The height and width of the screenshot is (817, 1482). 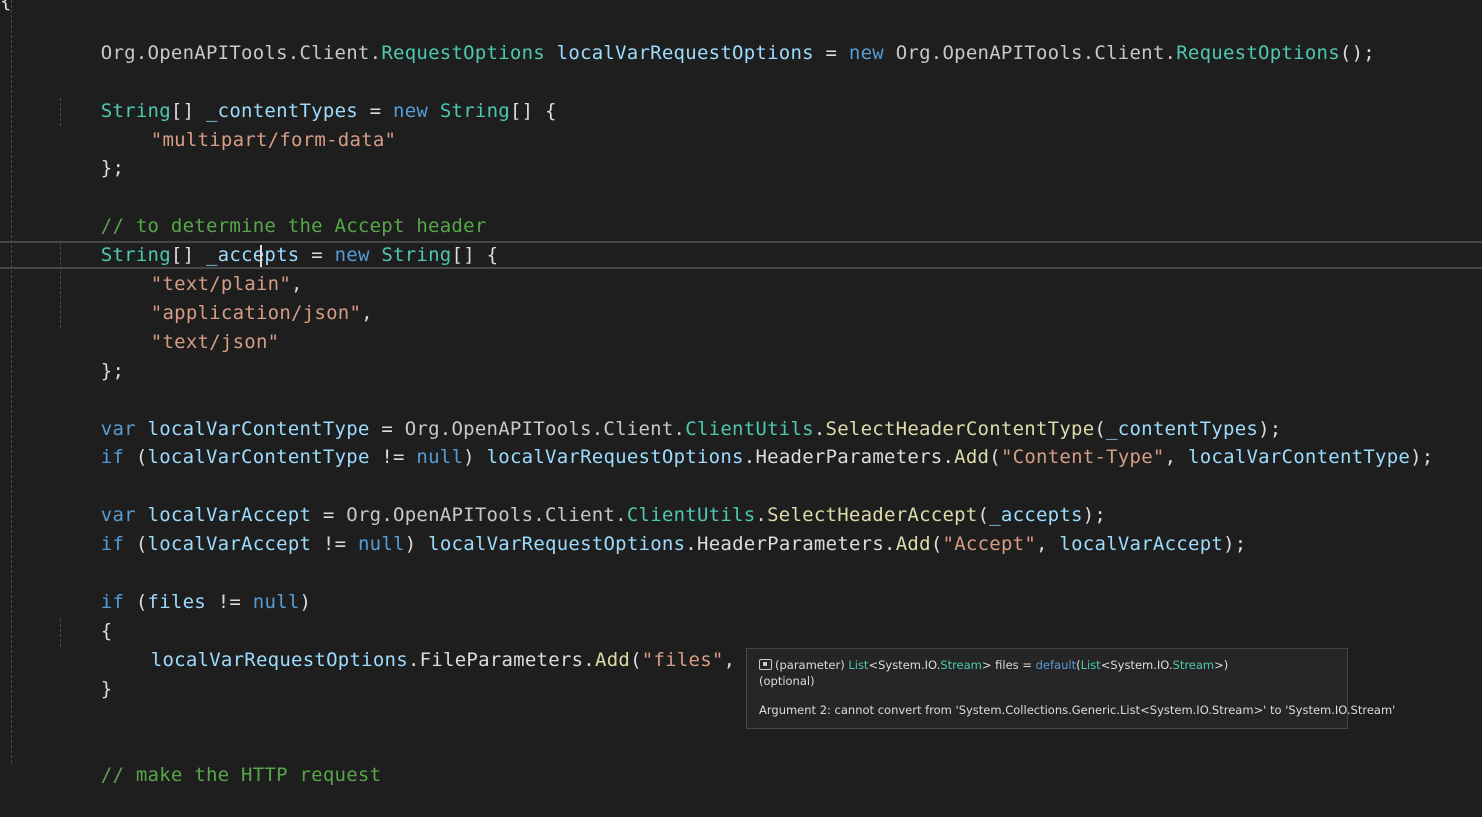 What do you see at coordinates (831, 53) in the screenshot?
I see `token-op: =` at bounding box center [831, 53].